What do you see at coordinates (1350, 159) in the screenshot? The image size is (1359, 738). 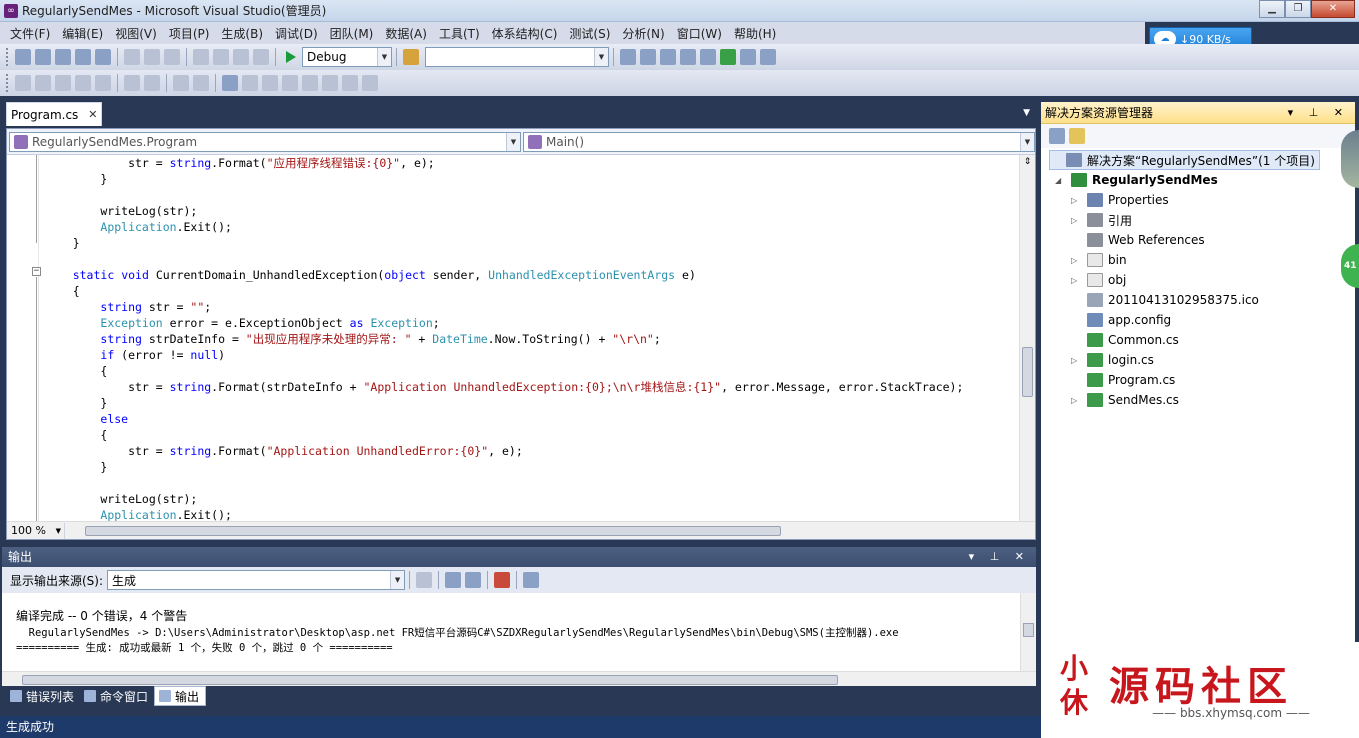 I see `avatar` at bounding box center [1350, 159].